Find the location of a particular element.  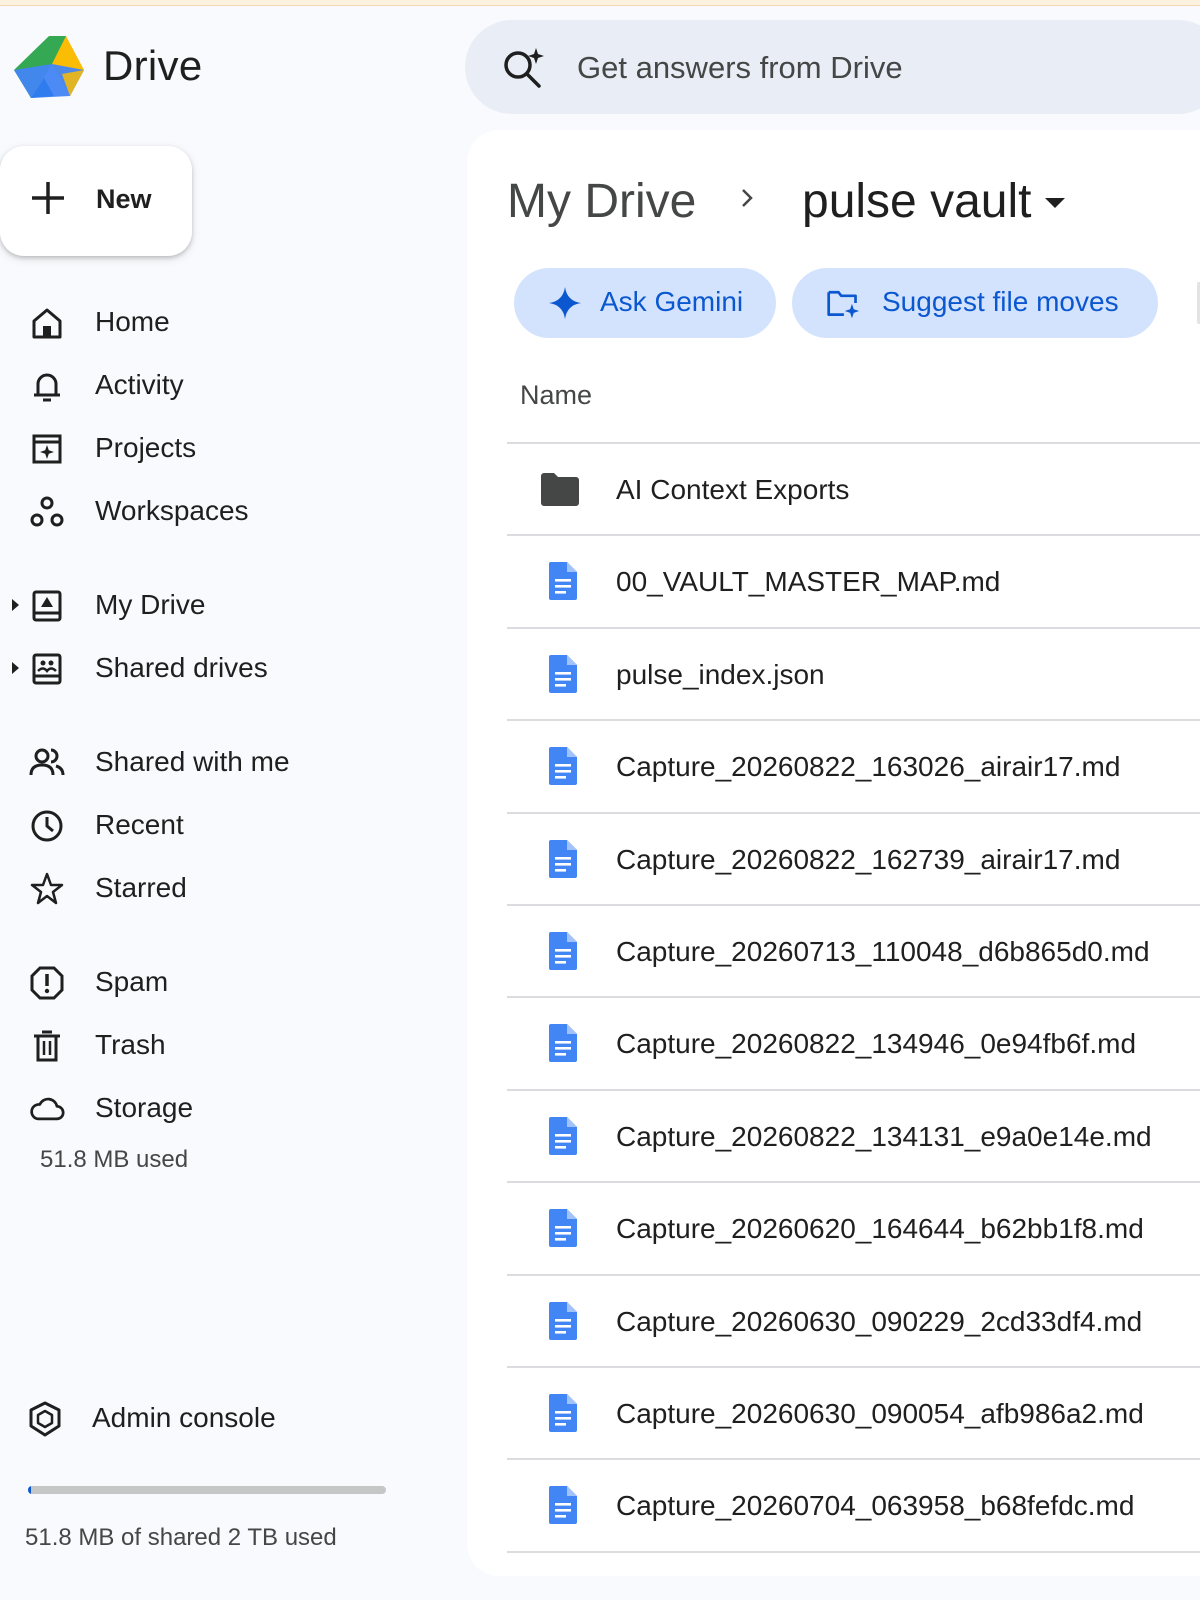

new-button: New is located at coordinates (96, 201).